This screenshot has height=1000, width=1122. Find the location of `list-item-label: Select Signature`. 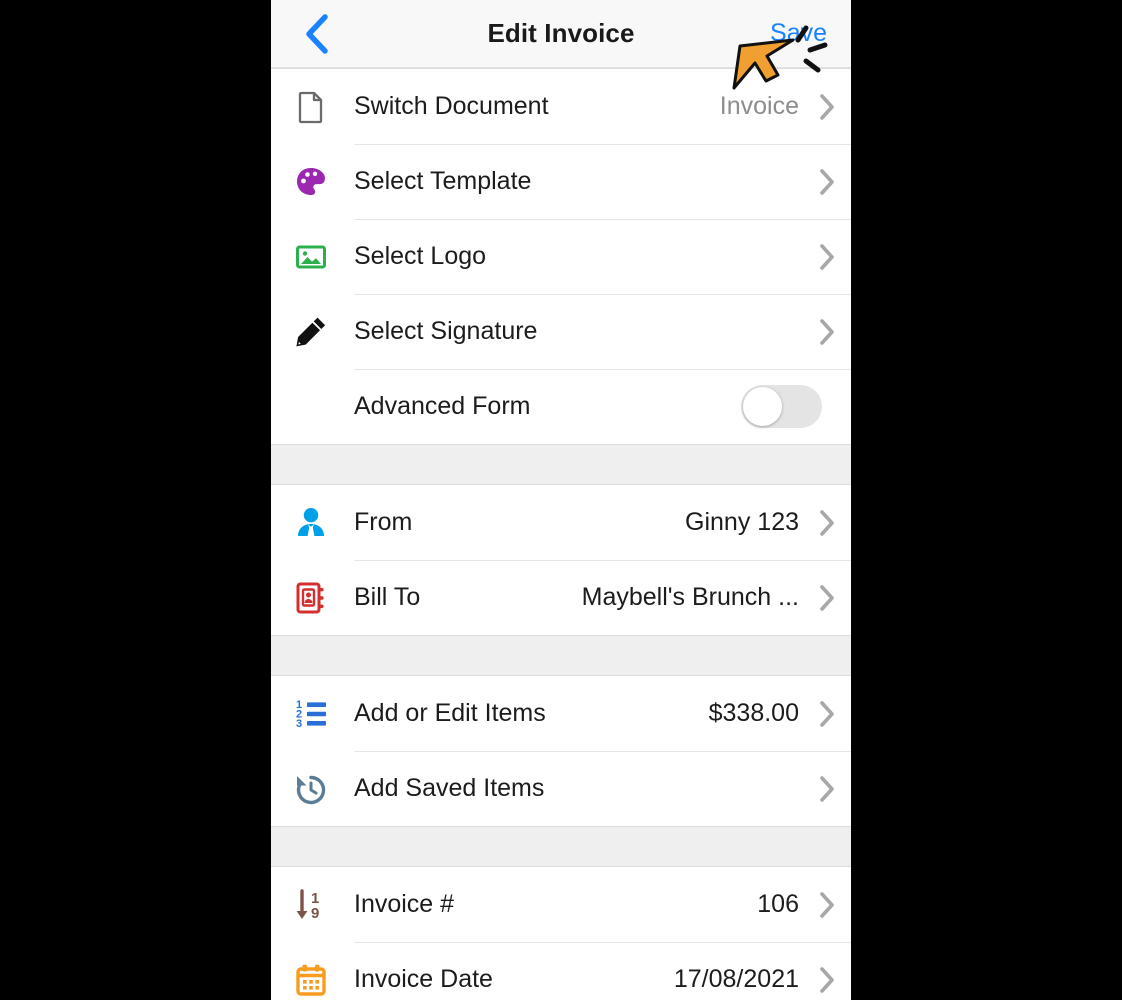

list-item-label: Select Signature is located at coordinates (446, 331).